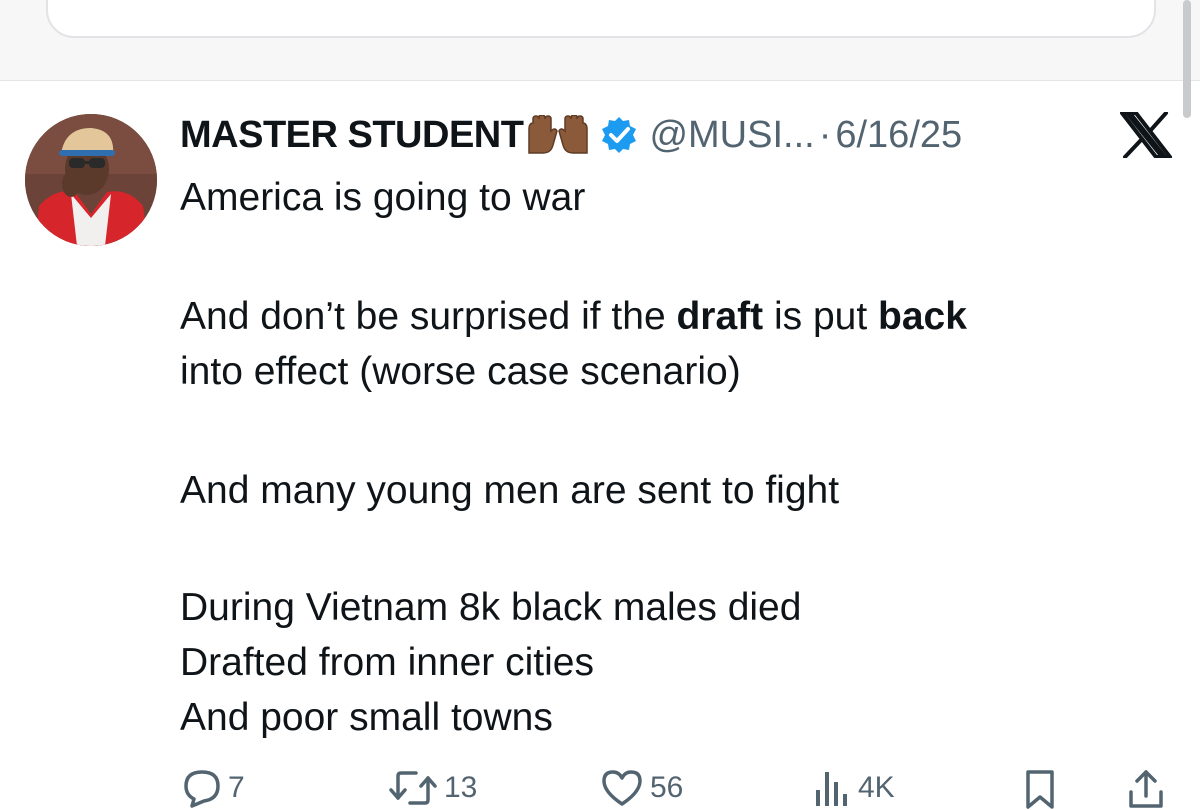  What do you see at coordinates (383, 197) in the screenshot?
I see `tweet-line: America is going to war` at bounding box center [383, 197].